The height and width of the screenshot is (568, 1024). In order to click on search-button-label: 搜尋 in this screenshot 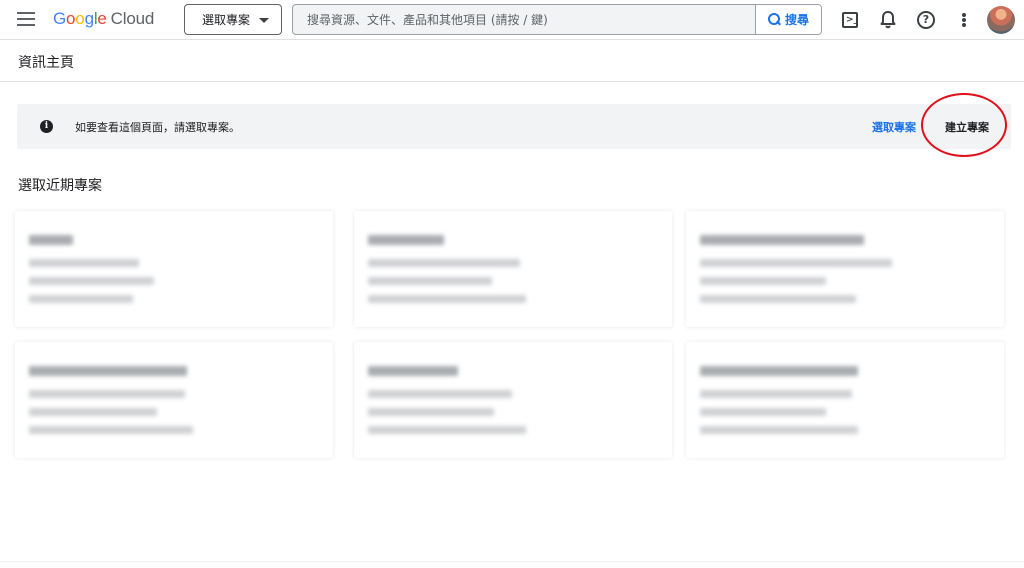, I will do `click(796, 20)`.